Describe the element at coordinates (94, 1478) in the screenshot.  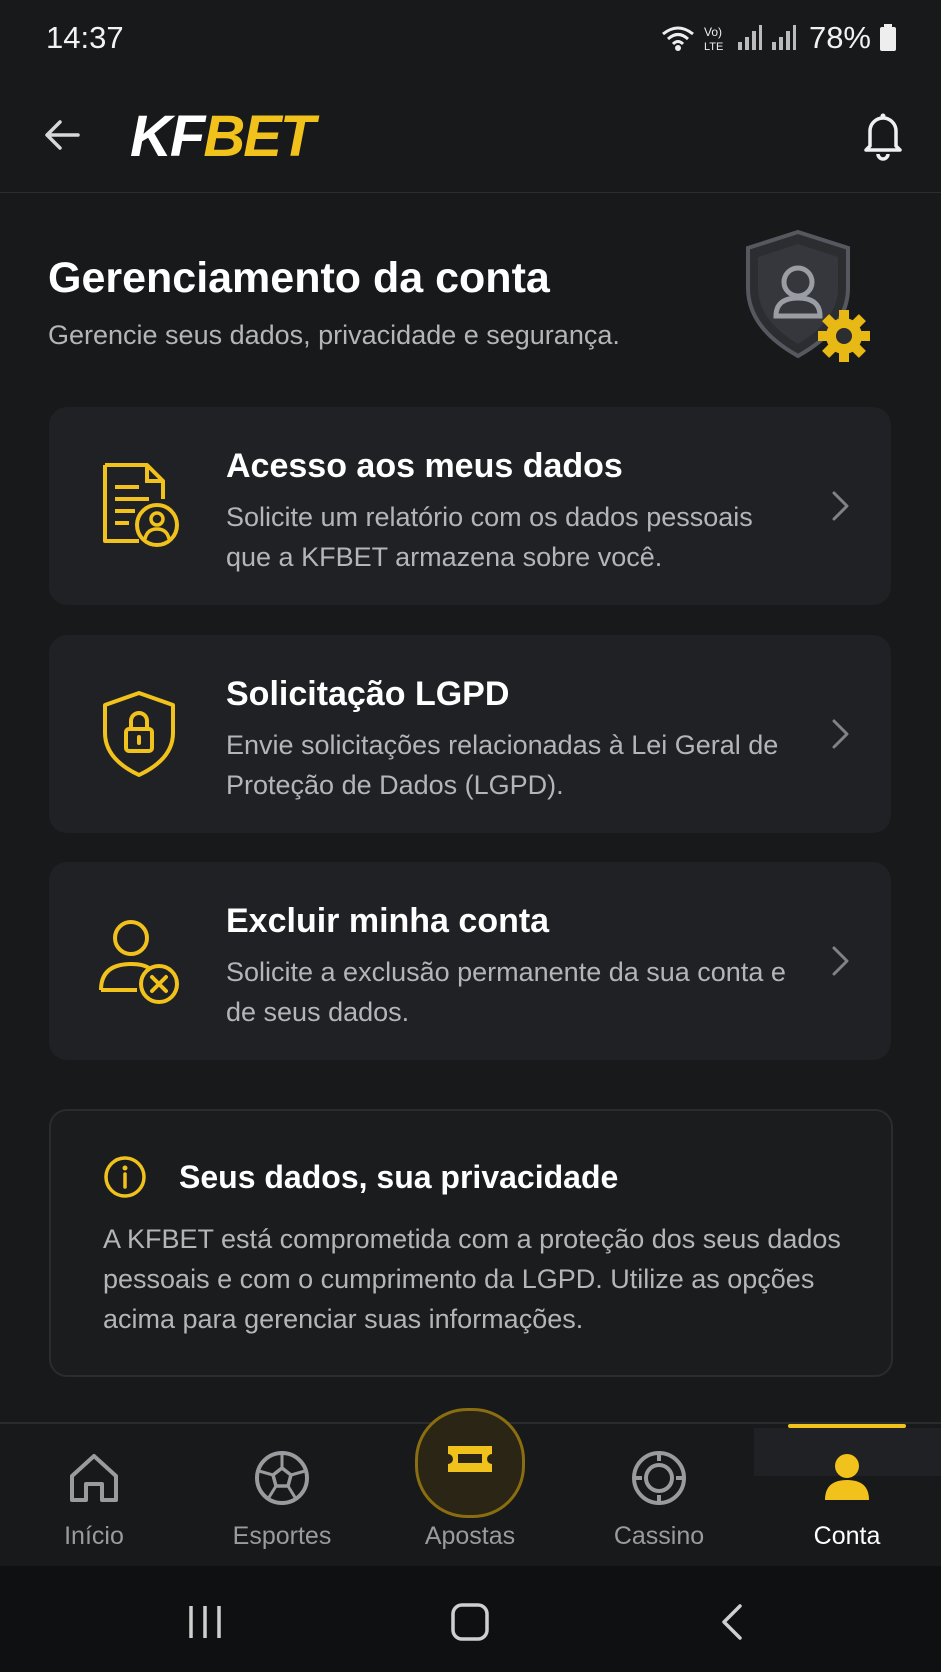
I see `home-icon` at that location.